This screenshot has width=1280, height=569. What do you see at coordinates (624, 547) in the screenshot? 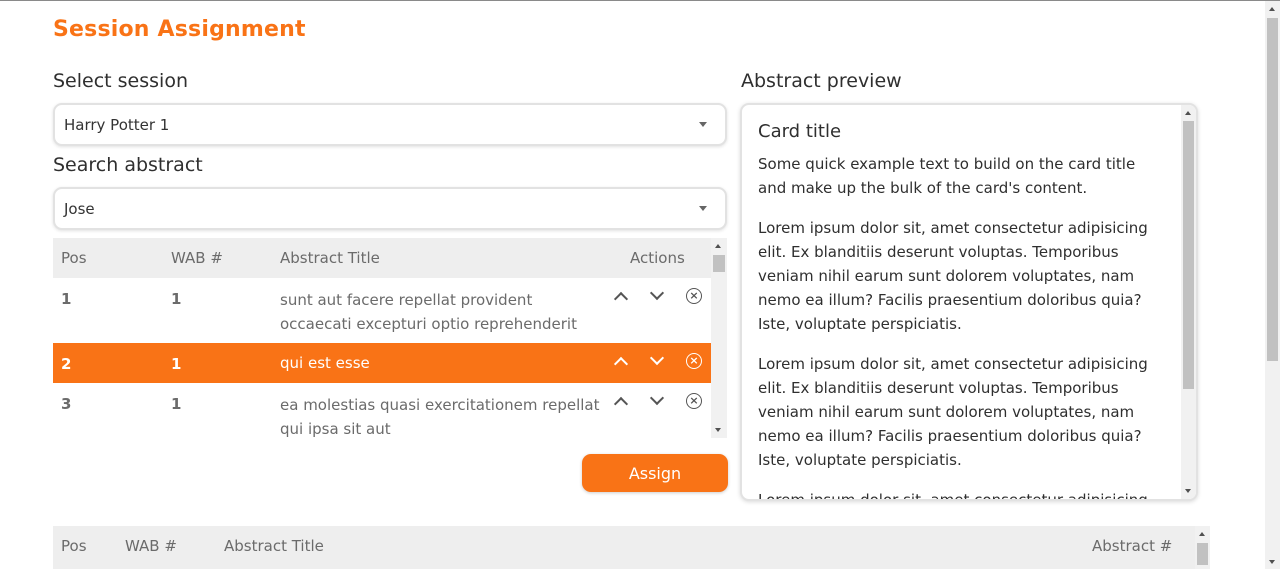
I see `assigned-abstracts-table-header: Pos WAB # Abstract Title Abstract #` at bounding box center [624, 547].